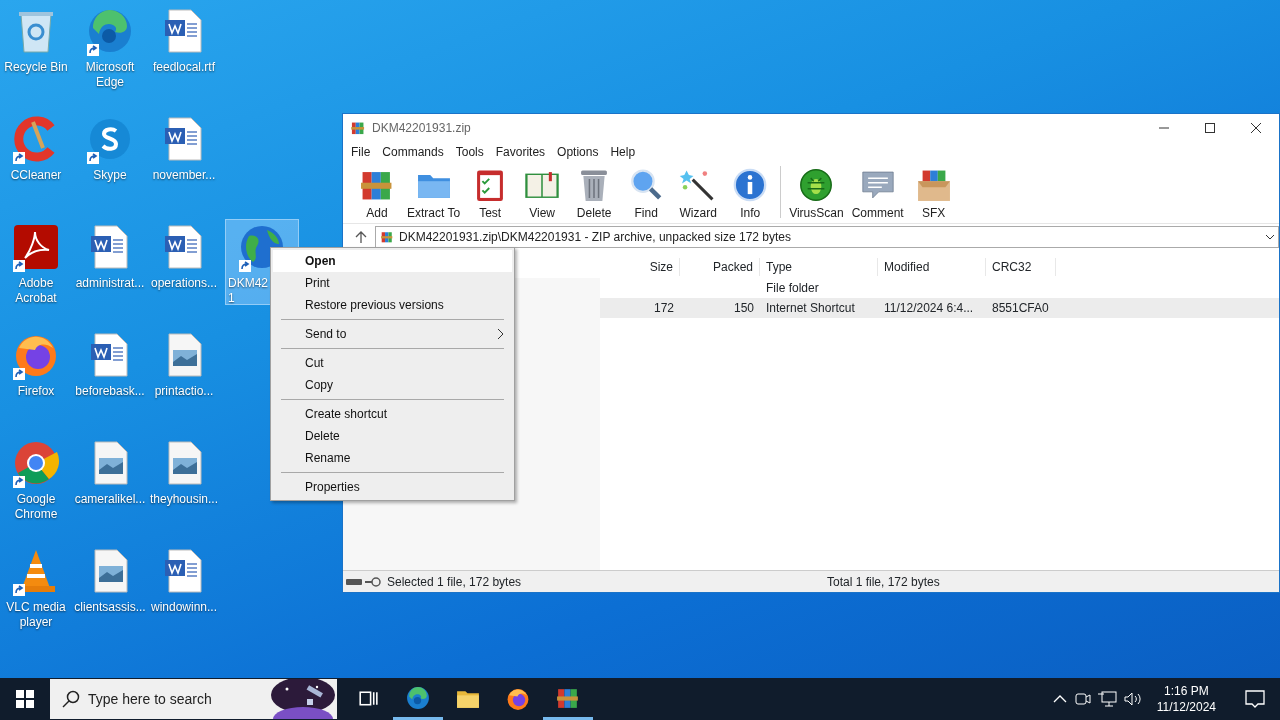 The height and width of the screenshot is (720, 1280). Describe the element at coordinates (1081, 699) in the screenshot. I see `webcam-icon` at that location.